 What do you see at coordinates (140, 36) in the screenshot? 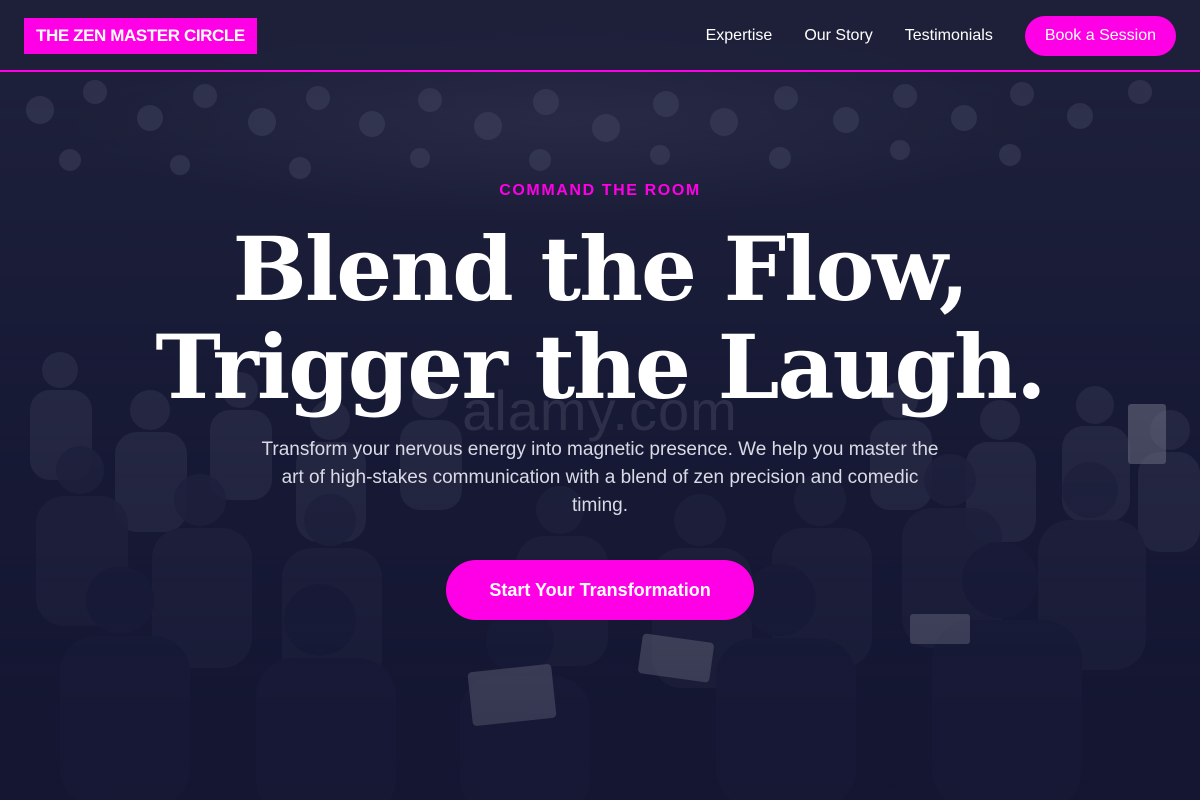
I see `brand-logo: THE ZEN MASTER CIRCLE` at bounding box center [140, 36].